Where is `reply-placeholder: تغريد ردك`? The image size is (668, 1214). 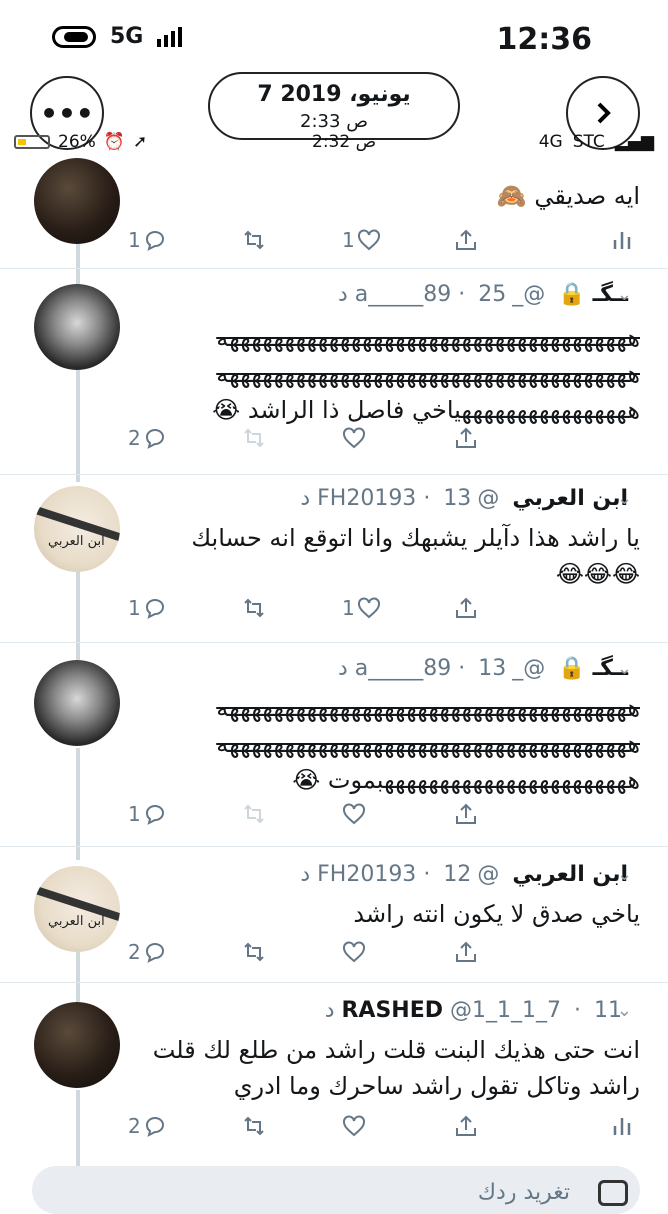
reply-placeholder: تغريد ردك is located at coordinates (523, 1192).